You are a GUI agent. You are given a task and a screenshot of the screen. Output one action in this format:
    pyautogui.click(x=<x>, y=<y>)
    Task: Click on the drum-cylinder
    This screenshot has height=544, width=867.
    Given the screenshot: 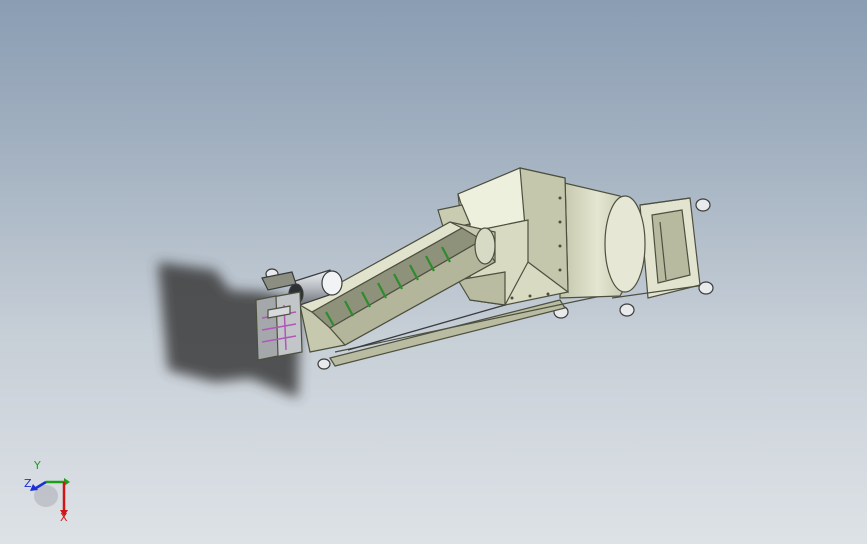 What is the action you would take?
    pyautogui.click(x=602, y=240)
    